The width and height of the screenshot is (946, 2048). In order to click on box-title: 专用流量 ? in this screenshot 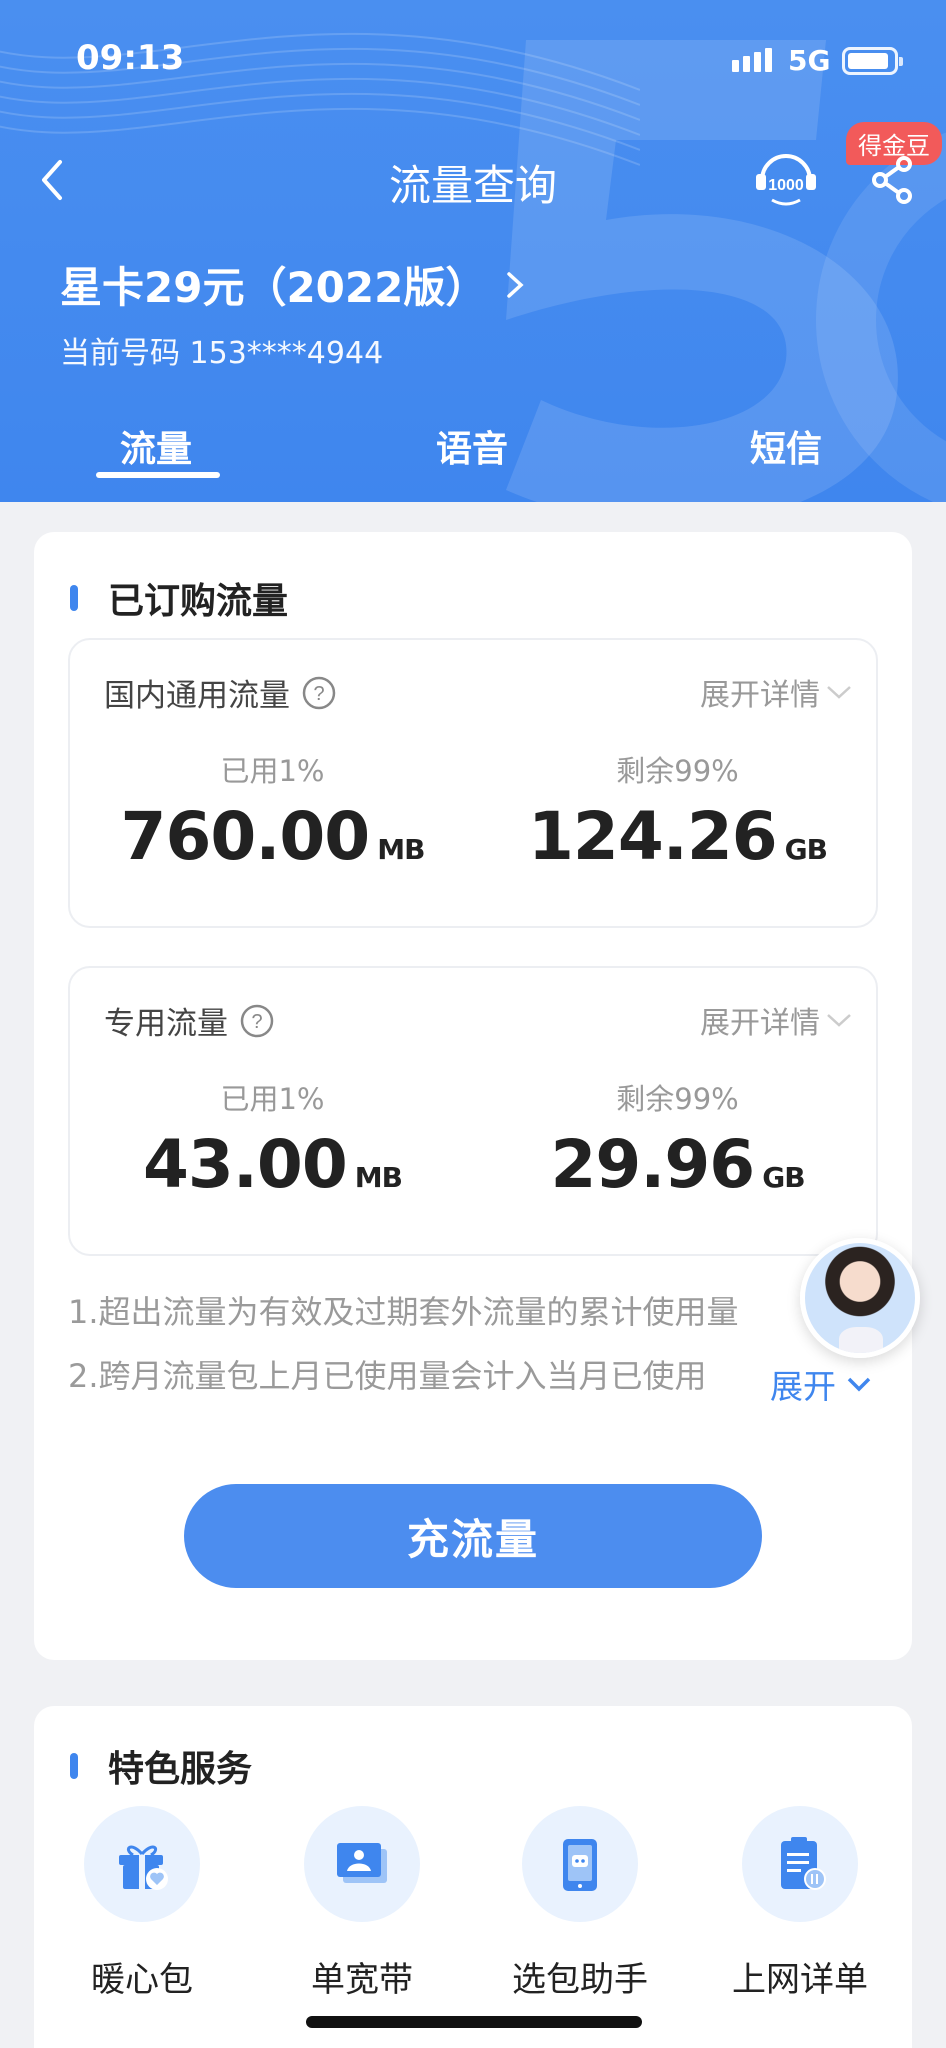, I will do `click(189, 1020)`.